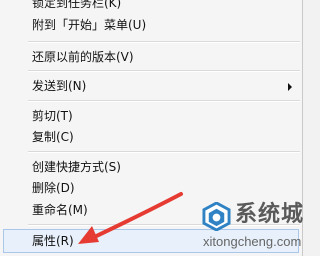 Image resolution: width=320 pixels, height=256 pixels. Describe the element at coordinates (290, 87) in the screenshot. I see `submenu-arrow-icon` at that location.